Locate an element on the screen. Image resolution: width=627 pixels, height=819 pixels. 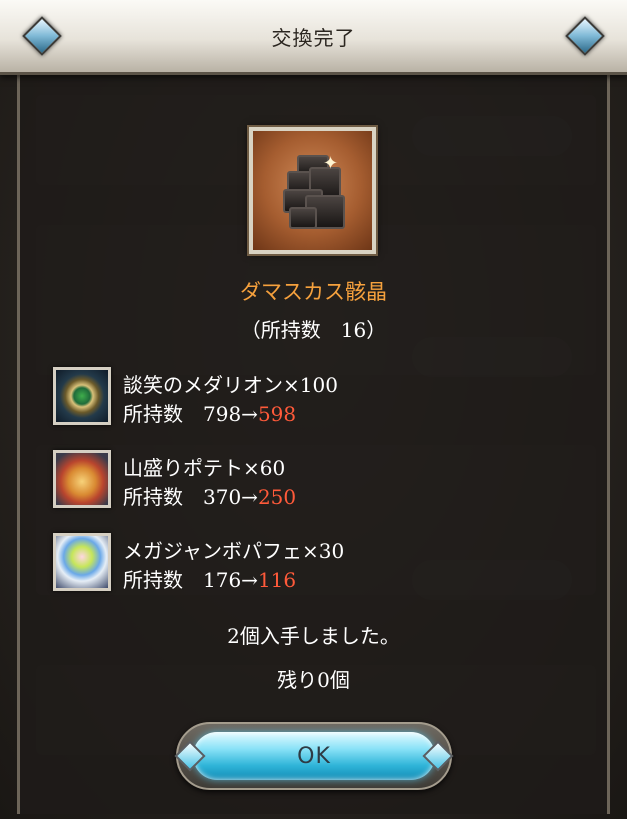
sparkle-icon: ✦ is located at coordinates (331, 163).